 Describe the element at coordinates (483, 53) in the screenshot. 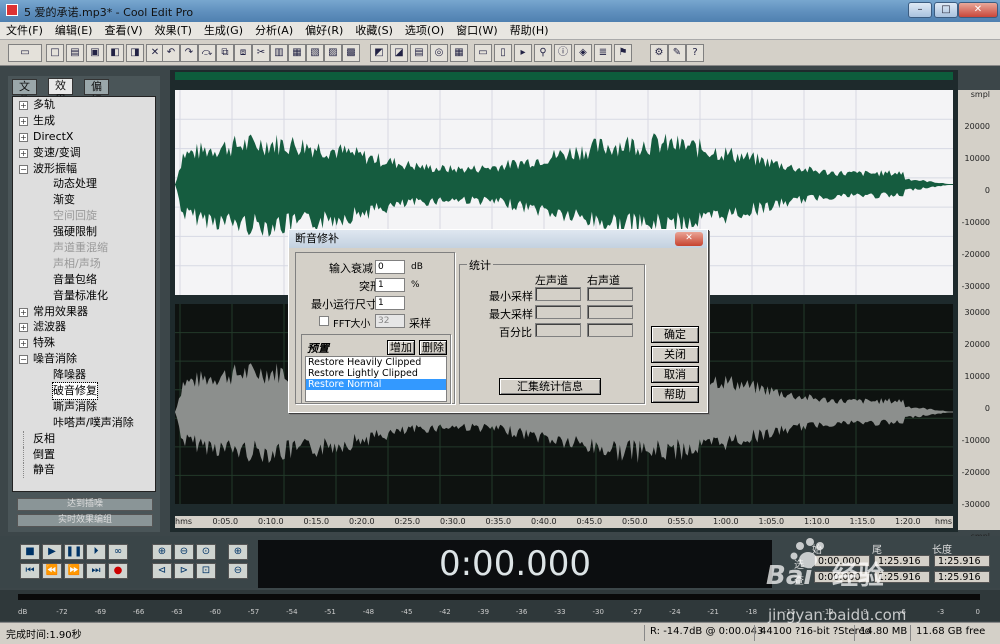

I see `zoom-full-icon: ▭` at that location.